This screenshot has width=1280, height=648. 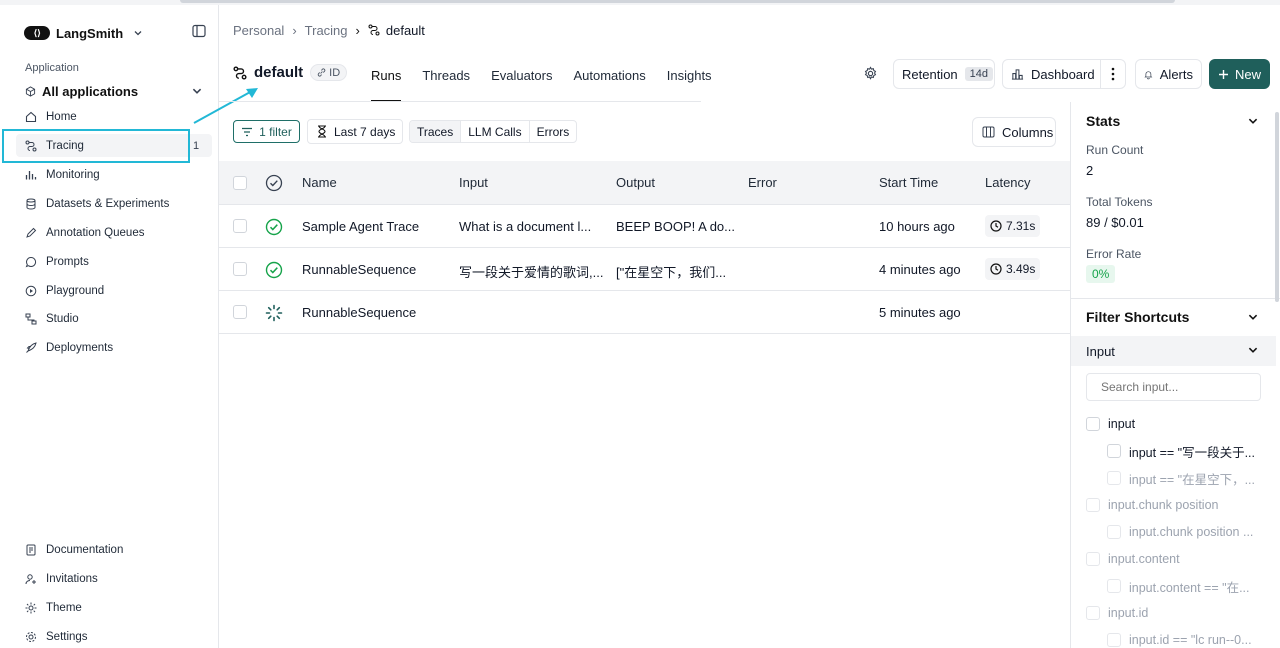 I want to click on date-range-label: Last 7 days, so click(x=365, y=131).